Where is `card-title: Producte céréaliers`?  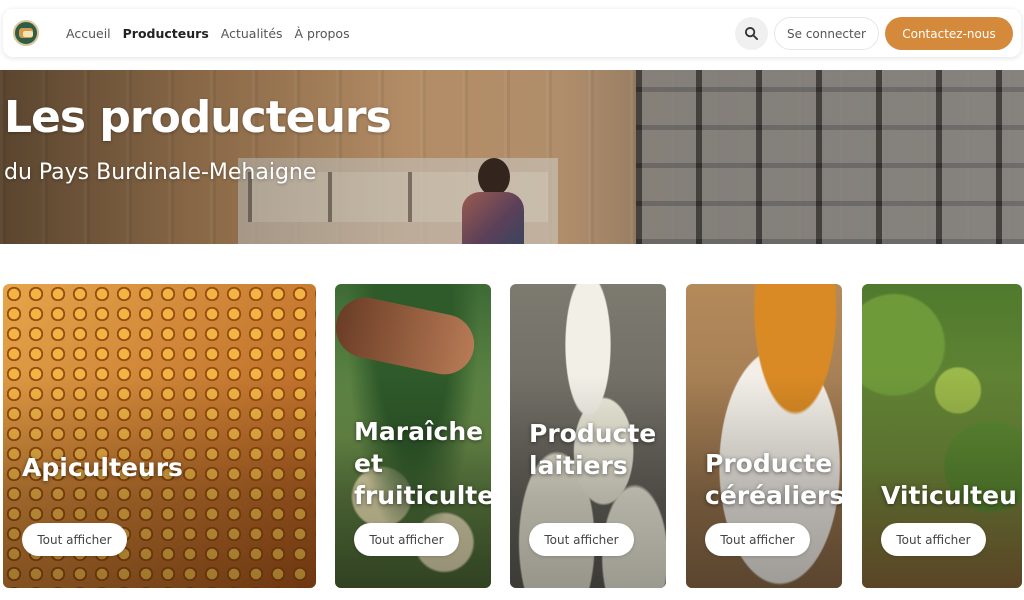
card-title: Producte céréaliers is located at coordinates (773, 479).